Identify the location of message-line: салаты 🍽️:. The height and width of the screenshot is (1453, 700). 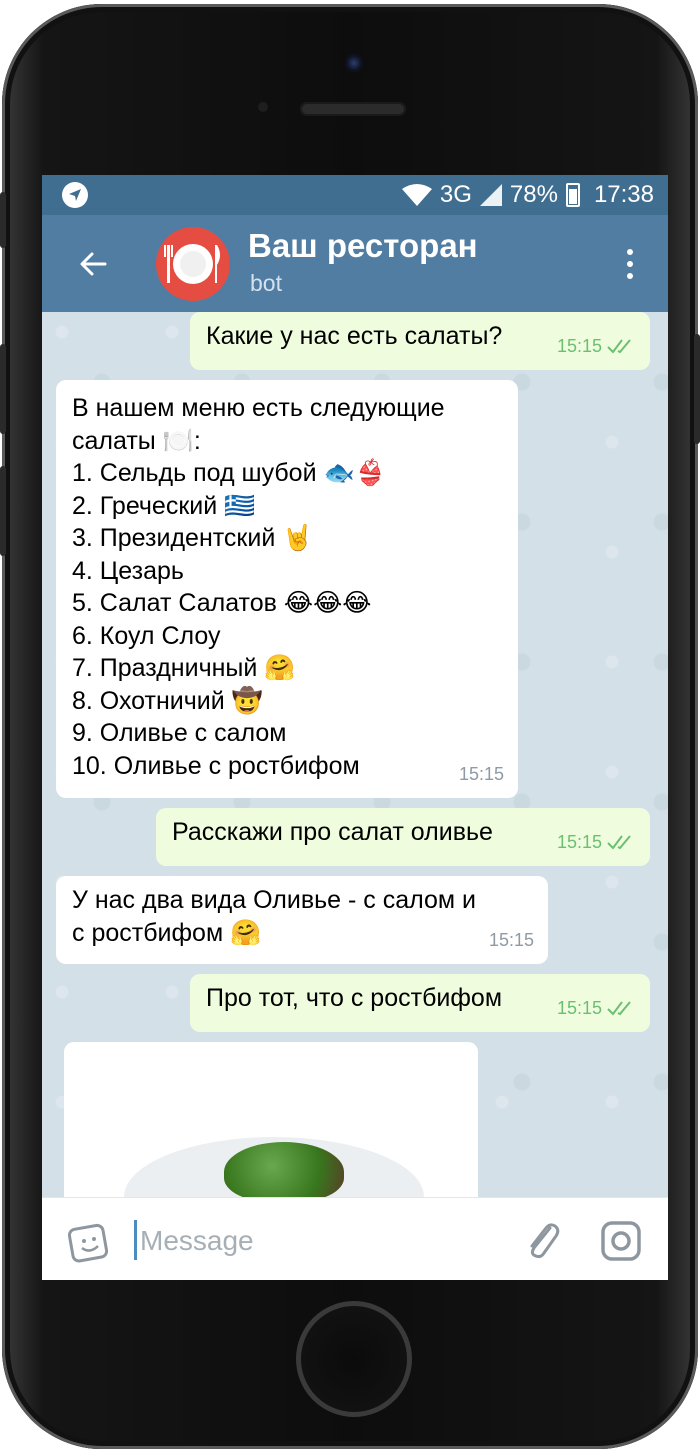
(136, 440).